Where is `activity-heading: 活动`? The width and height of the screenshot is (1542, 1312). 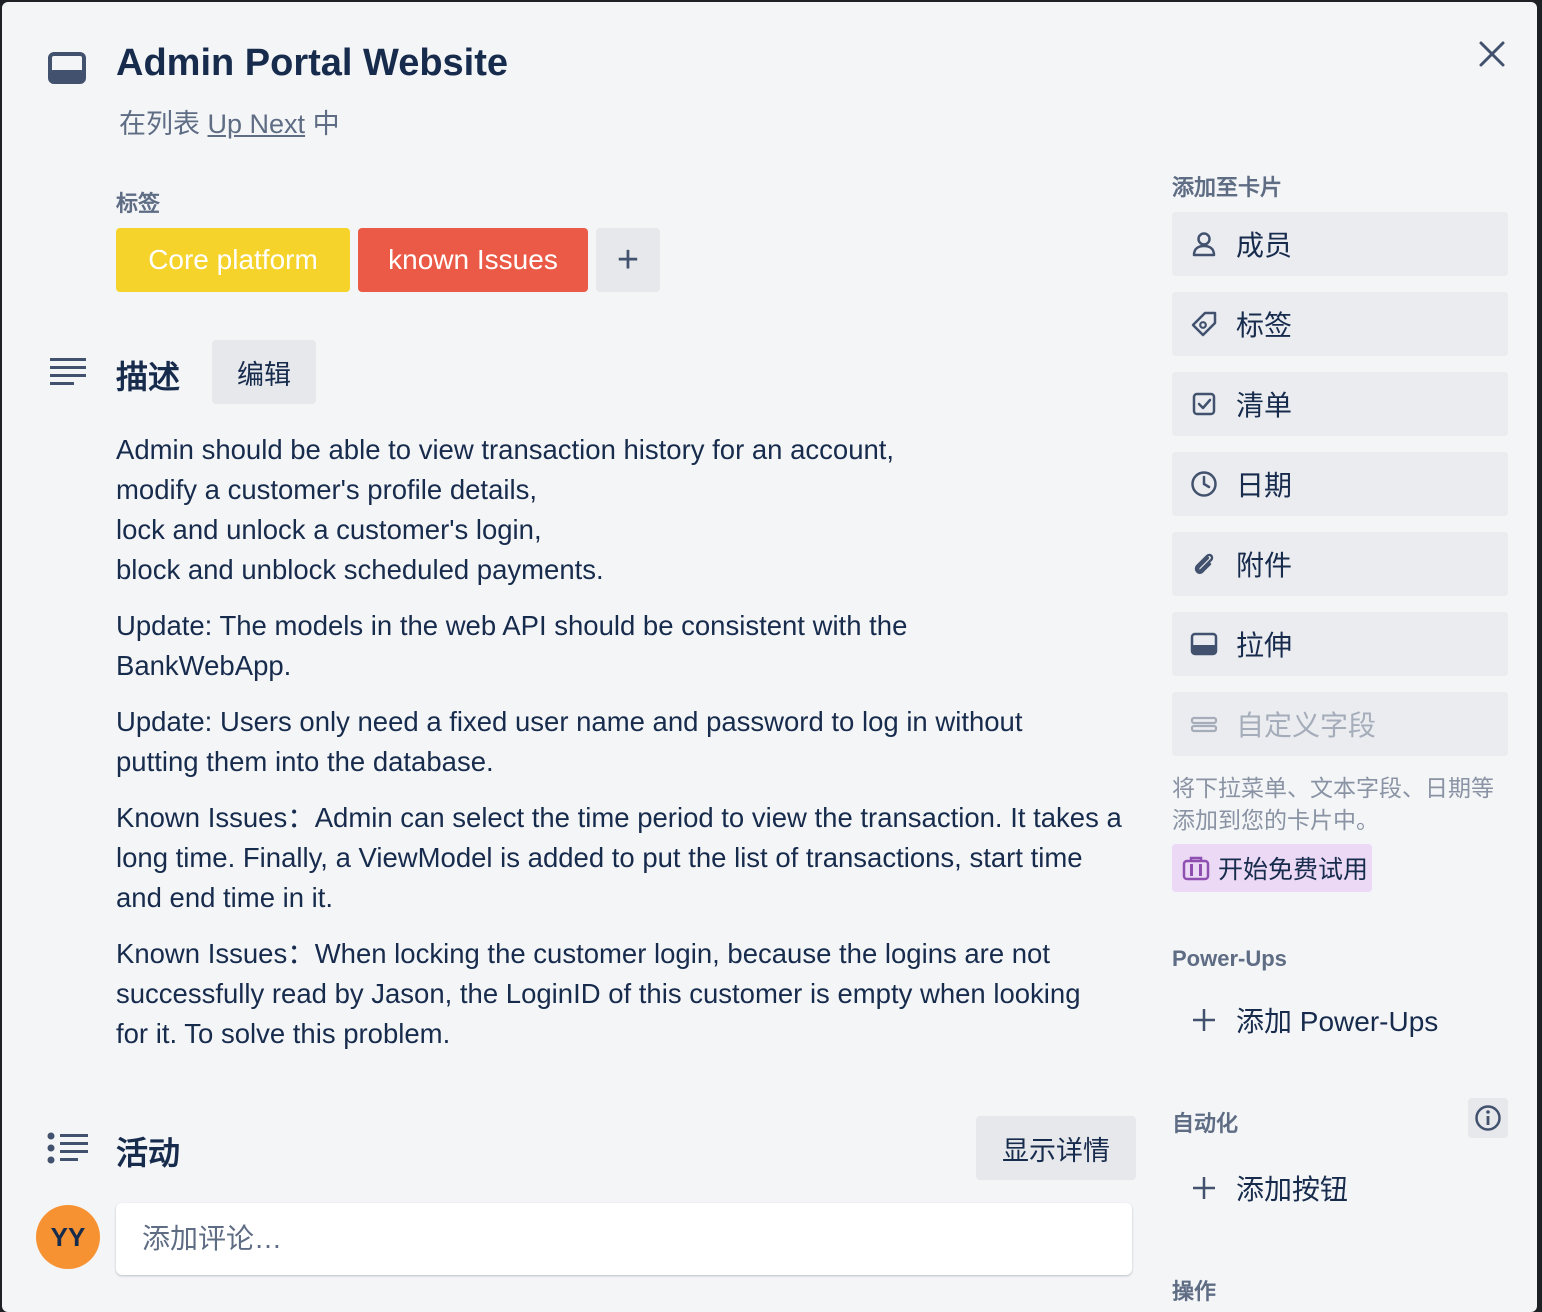 activity-heading: 活动 is located at coordinates (148, 1153).